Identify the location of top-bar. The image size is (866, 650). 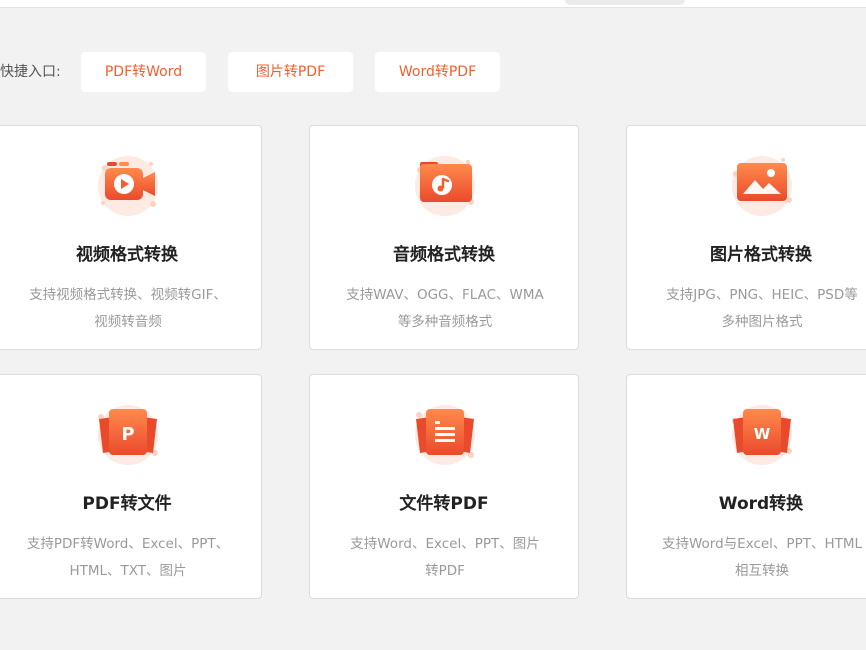
(433, 4).